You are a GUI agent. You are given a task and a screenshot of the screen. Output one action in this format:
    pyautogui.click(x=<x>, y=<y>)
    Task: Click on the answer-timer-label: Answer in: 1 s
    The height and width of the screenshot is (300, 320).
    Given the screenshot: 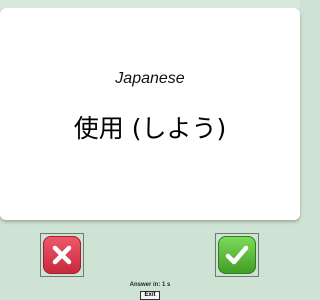 What is the action you would take?
    pyautogui.click(x=150, y=285)
    